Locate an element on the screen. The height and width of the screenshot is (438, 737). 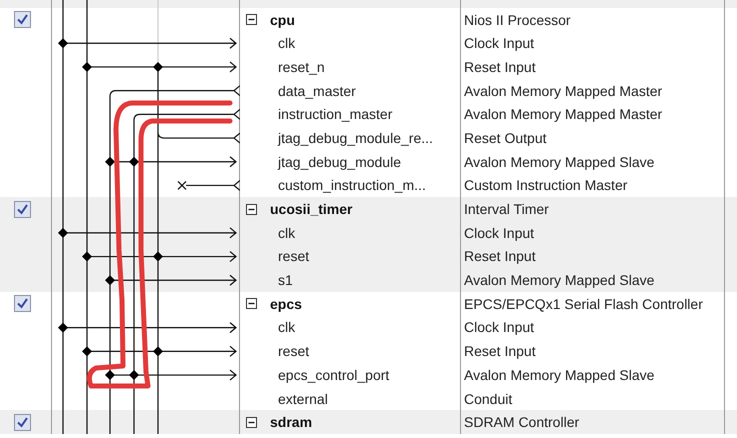
module-name: cpu is located at coordinates (282, 20).